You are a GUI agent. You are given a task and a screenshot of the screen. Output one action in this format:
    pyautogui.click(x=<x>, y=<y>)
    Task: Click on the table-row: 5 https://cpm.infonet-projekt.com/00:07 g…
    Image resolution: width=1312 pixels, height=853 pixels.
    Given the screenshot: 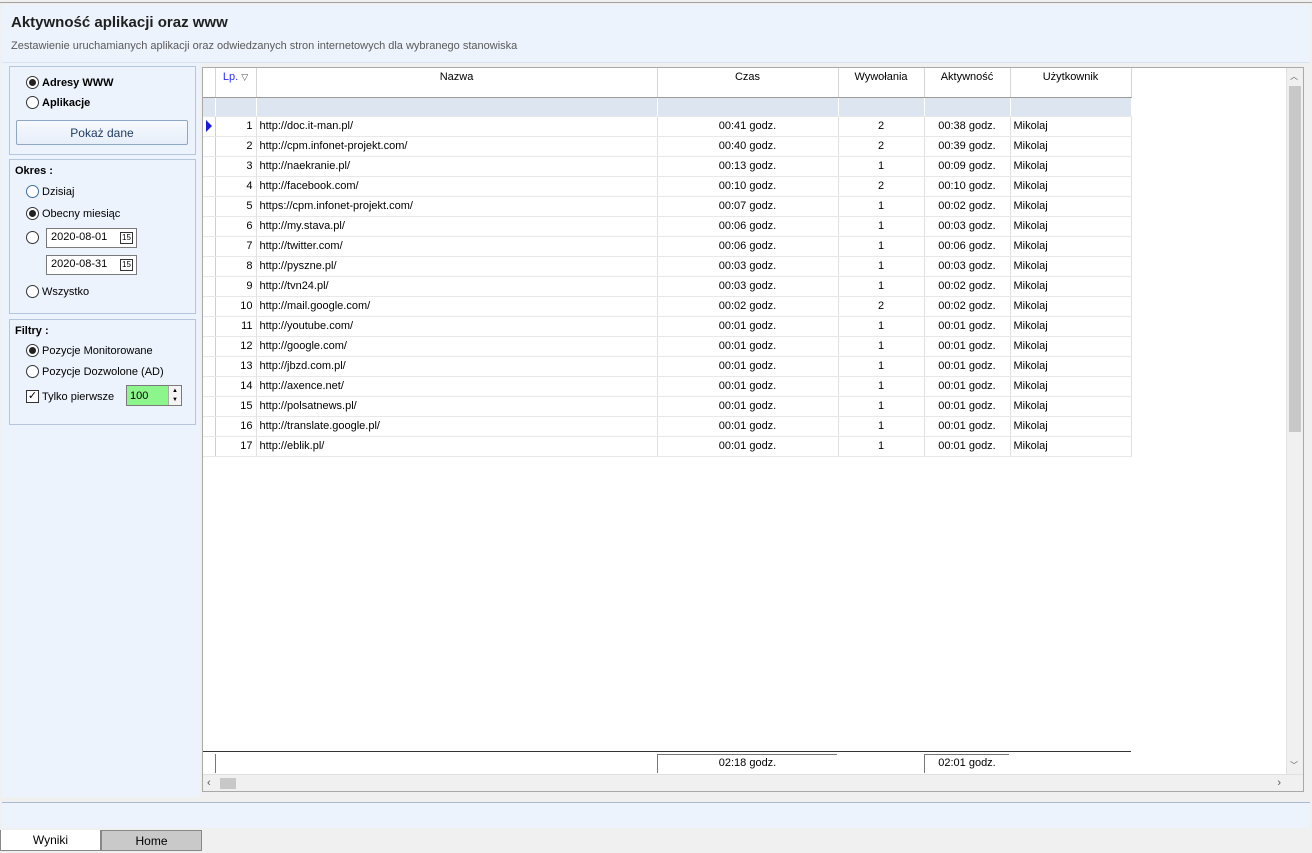 What is the action you would take?
    pyautogui.click(x=667, y=206)
    